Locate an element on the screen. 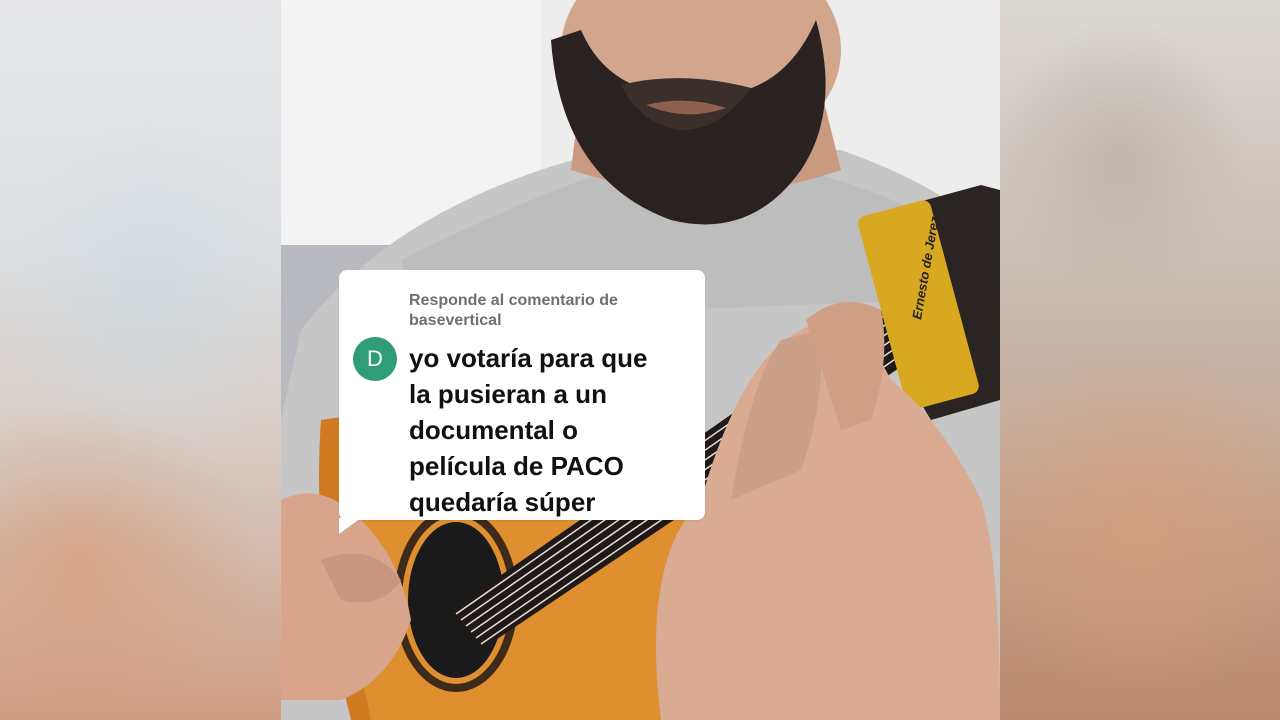  reply-header: Responde al comentario de basevertical is located at coordinates (549, 311).